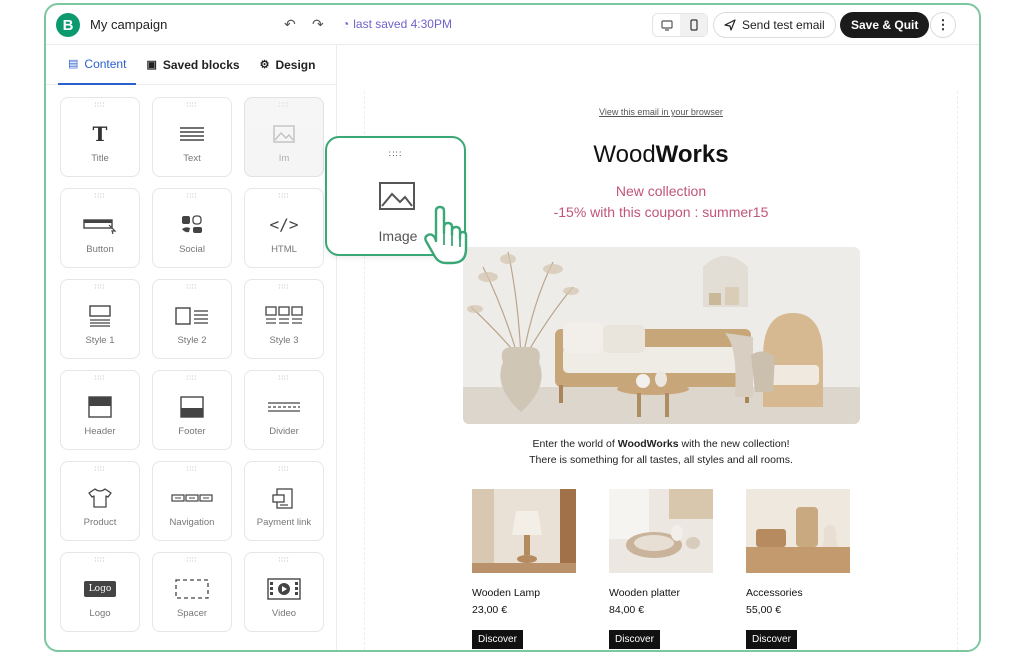  I want to click on footer-icon, so click(192, 407).